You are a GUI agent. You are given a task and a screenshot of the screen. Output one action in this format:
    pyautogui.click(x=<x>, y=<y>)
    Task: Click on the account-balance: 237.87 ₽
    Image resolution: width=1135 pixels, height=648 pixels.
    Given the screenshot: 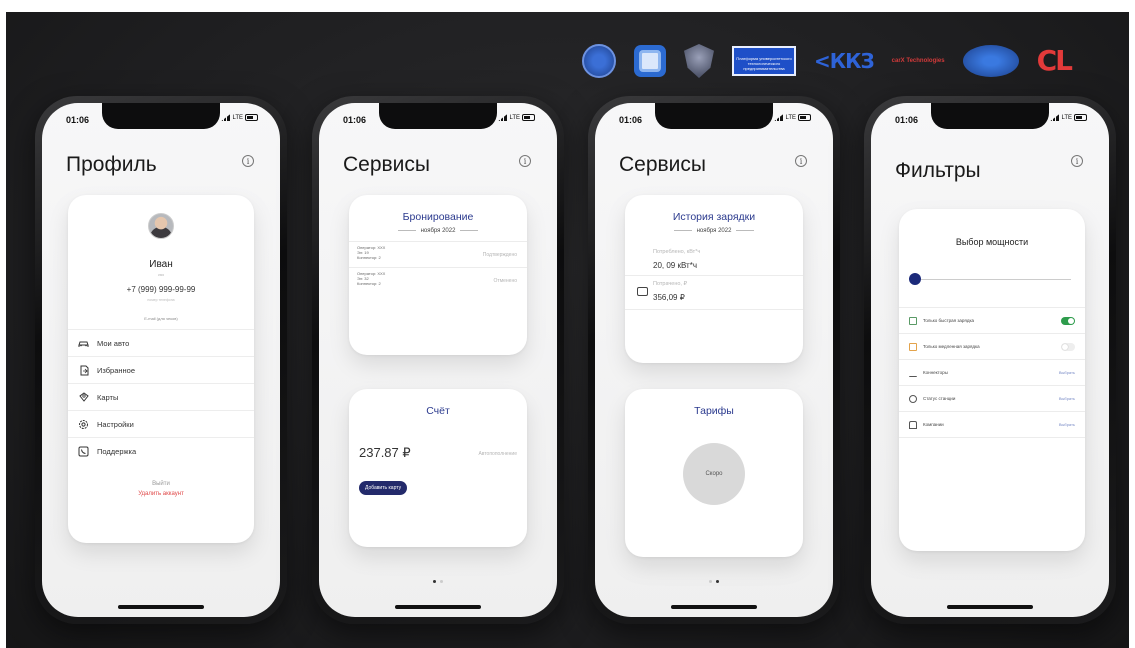 What is the action you would take?
    pyautogui.click(x=385, y=452)
    